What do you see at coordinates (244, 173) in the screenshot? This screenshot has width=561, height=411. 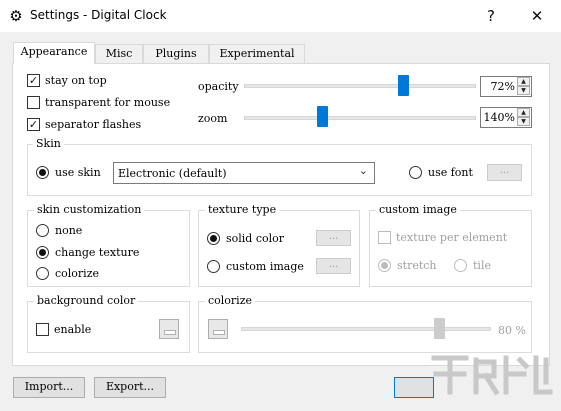 I see `skin-select: Electronic (default) ⌄` at bounding box center [244, 173].